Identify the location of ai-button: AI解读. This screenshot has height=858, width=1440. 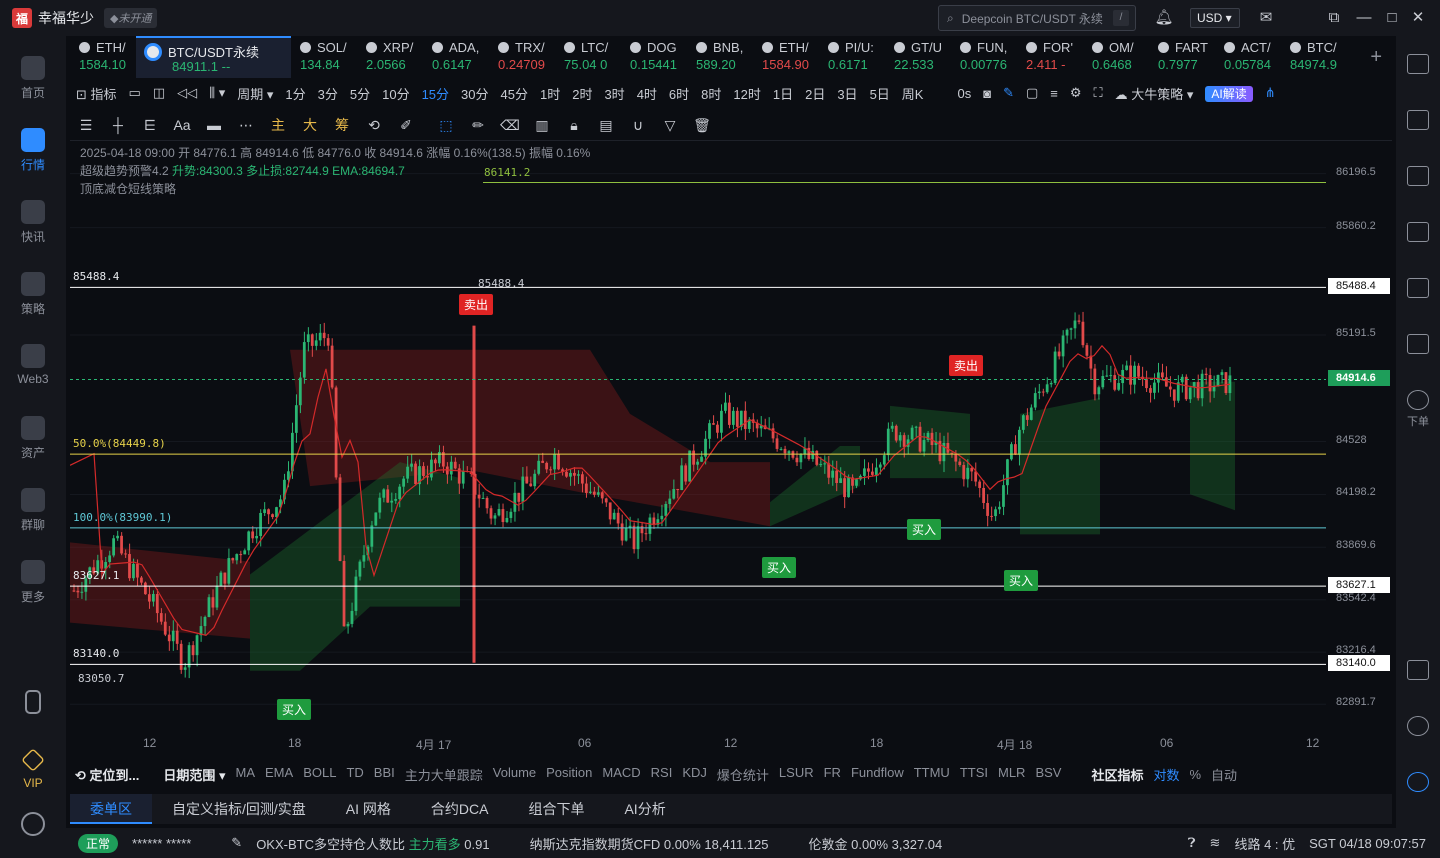
(1228, 93).